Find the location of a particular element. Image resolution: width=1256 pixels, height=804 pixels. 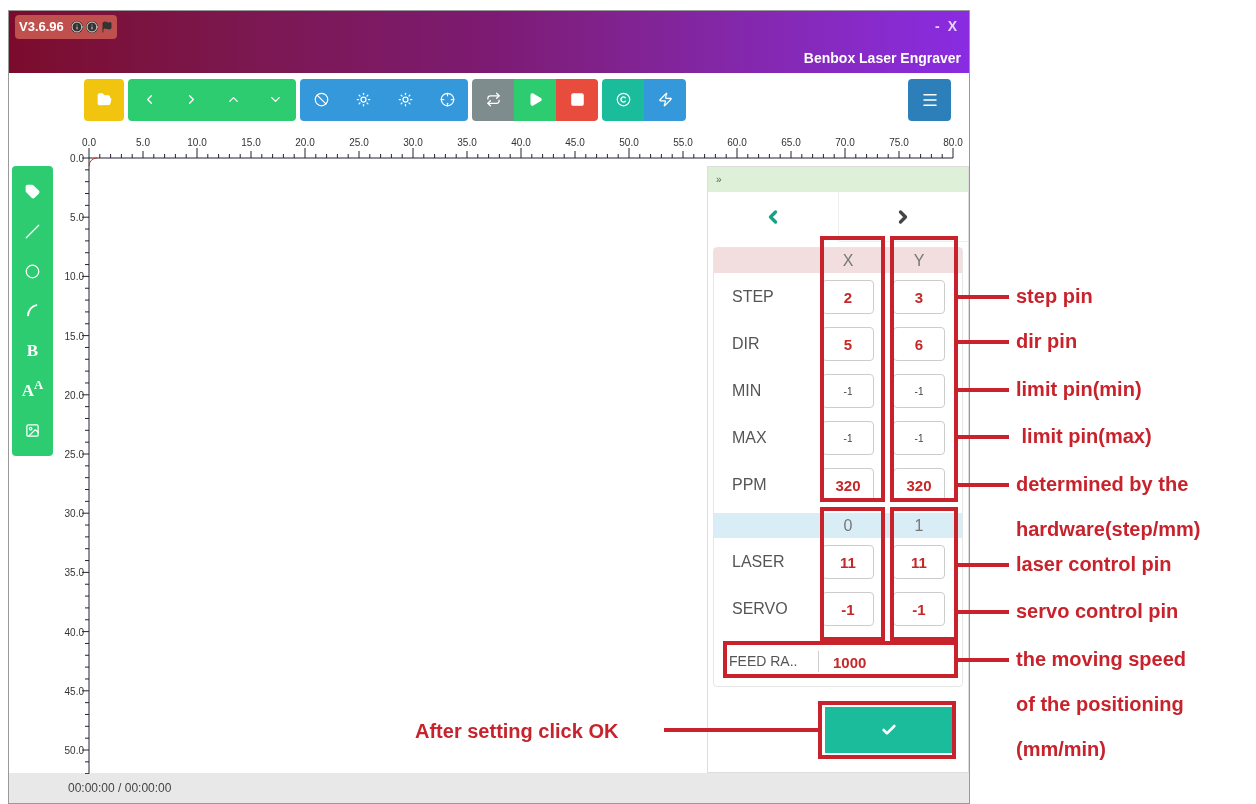

version-label: V3.6.96 is located at coordinates (41, 27).